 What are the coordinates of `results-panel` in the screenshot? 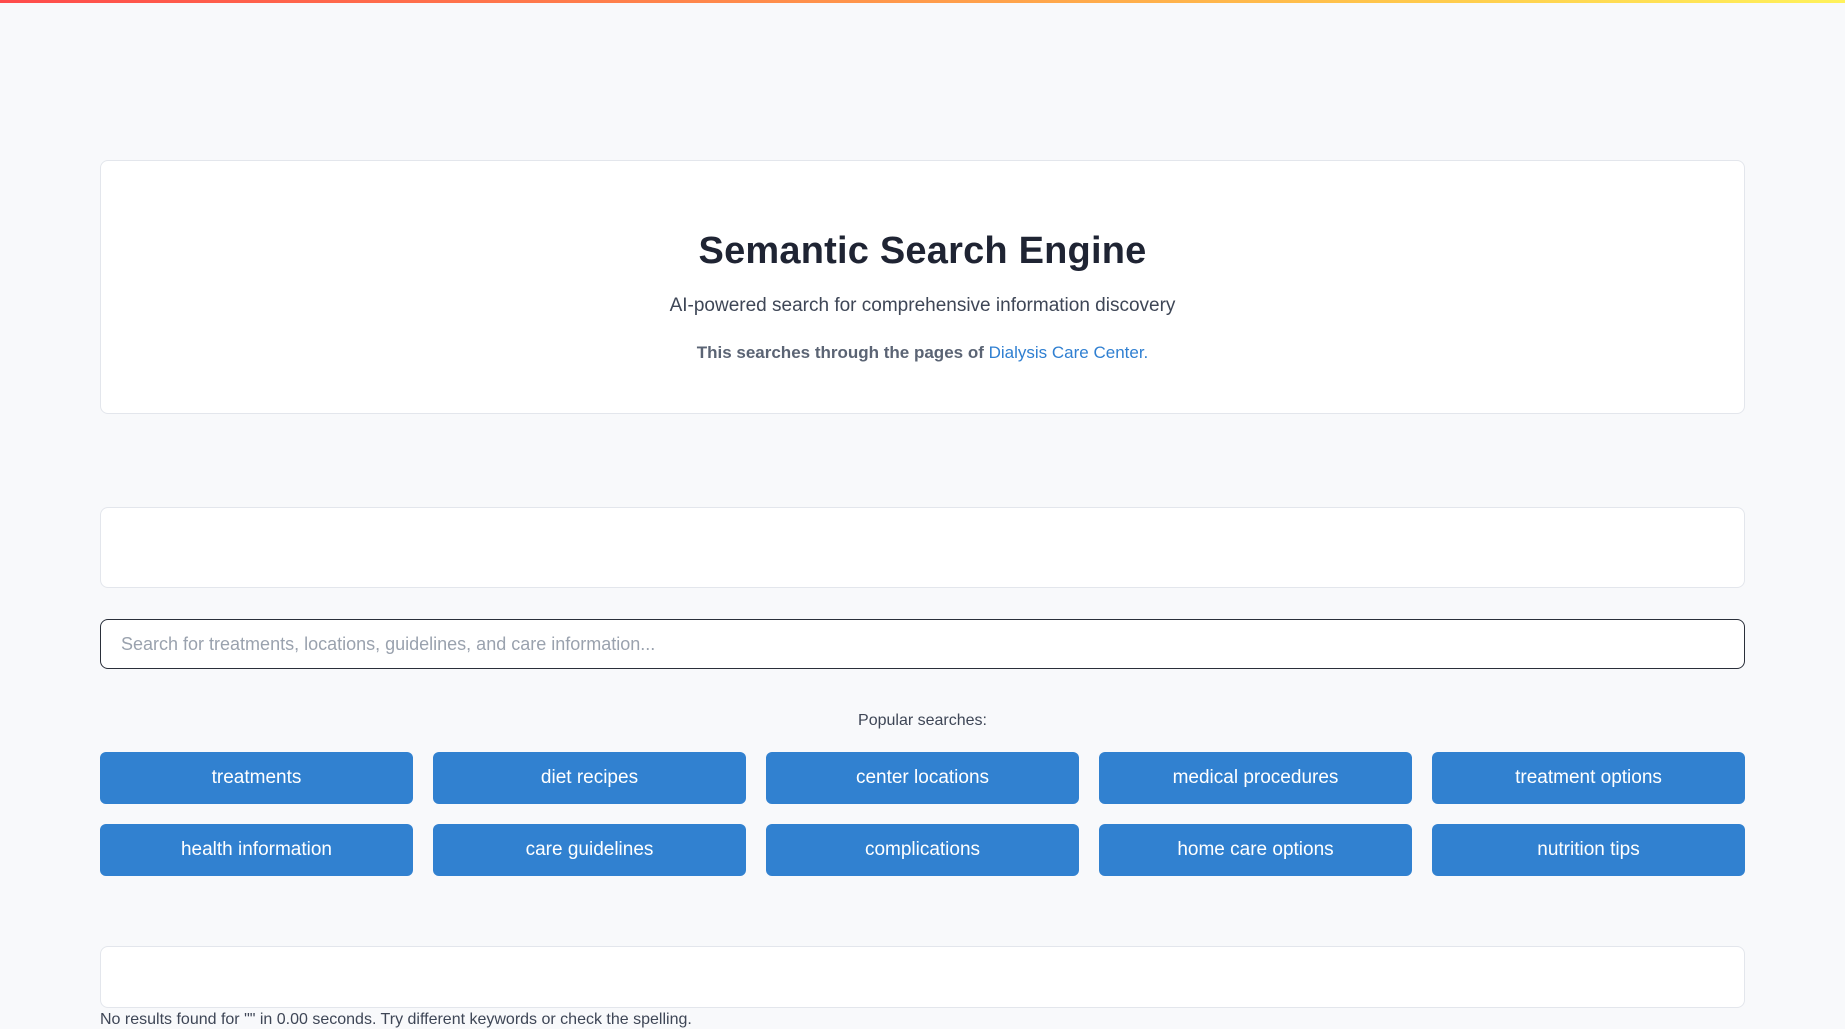 It's located at (922, 977).